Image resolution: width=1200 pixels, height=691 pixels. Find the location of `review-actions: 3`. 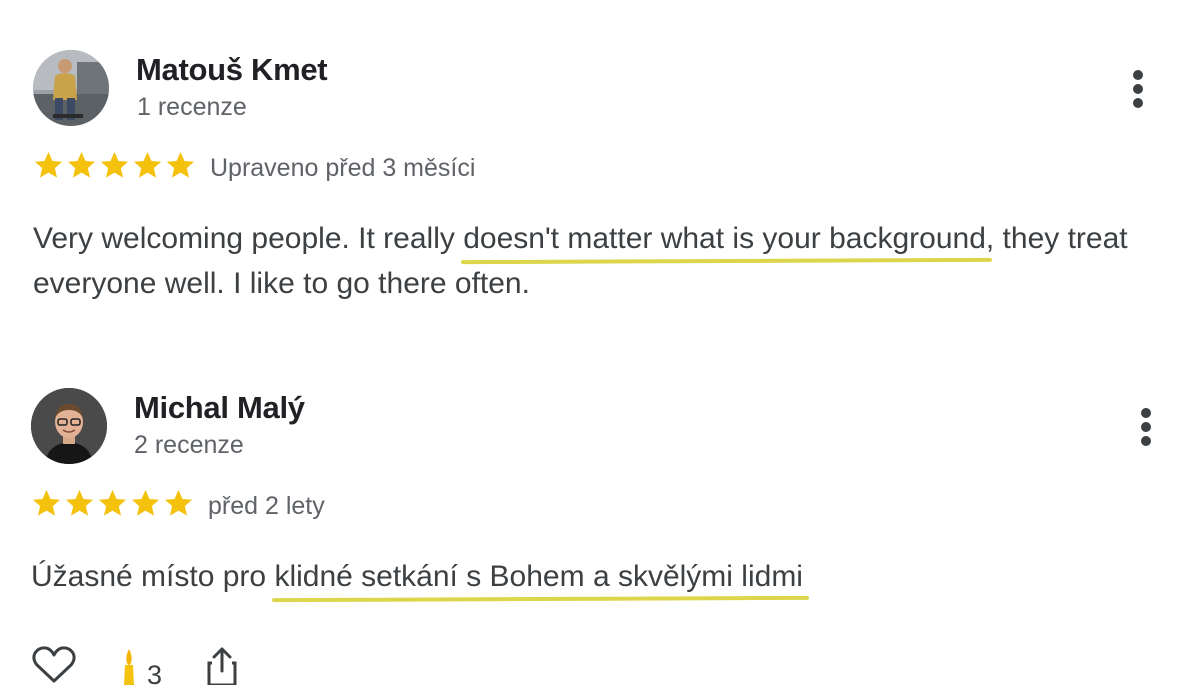

review-actions: 3 is located at coordinates (134, 667).